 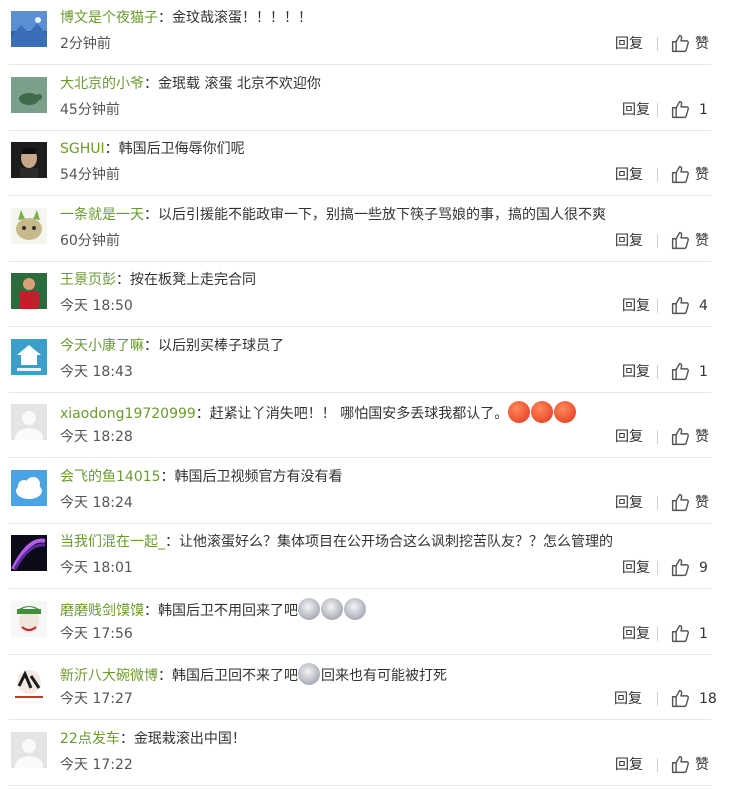 I want to click on timestamp: 今天 18:24, so click(x=96, y=502).